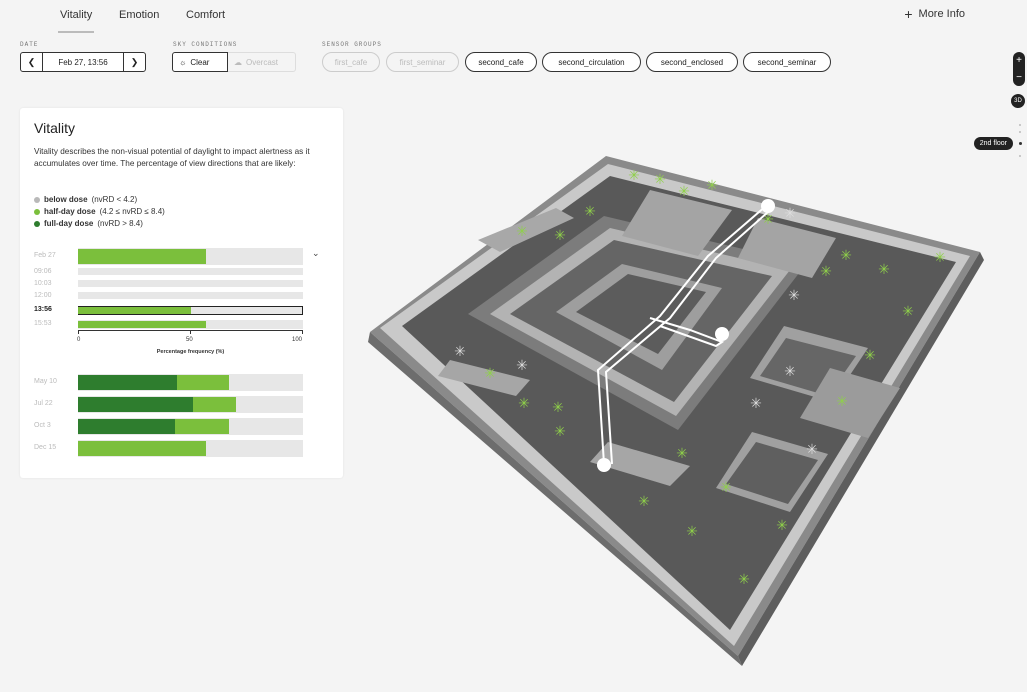 The image size is (1027, 692). Describe the element at coordinates (513, 17) in the screenshot. I see `top-nav: Vitality Emotion Comfort + More Info` at that location.